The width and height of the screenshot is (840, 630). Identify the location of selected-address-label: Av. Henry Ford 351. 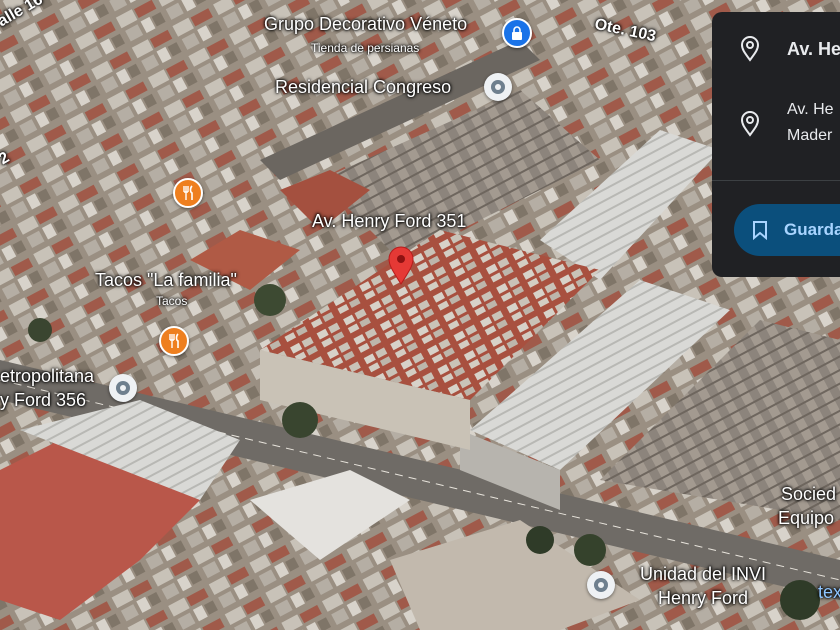
(389, 221).